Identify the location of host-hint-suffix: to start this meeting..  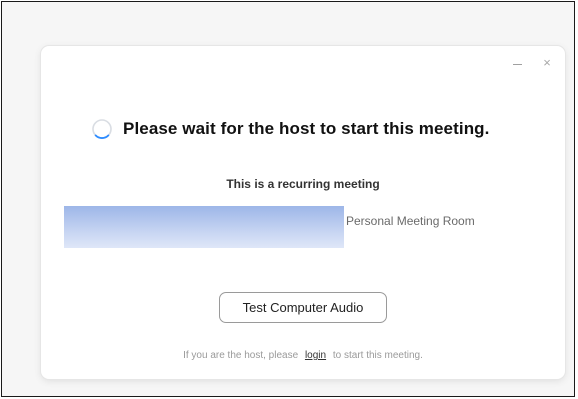
(377, 355).